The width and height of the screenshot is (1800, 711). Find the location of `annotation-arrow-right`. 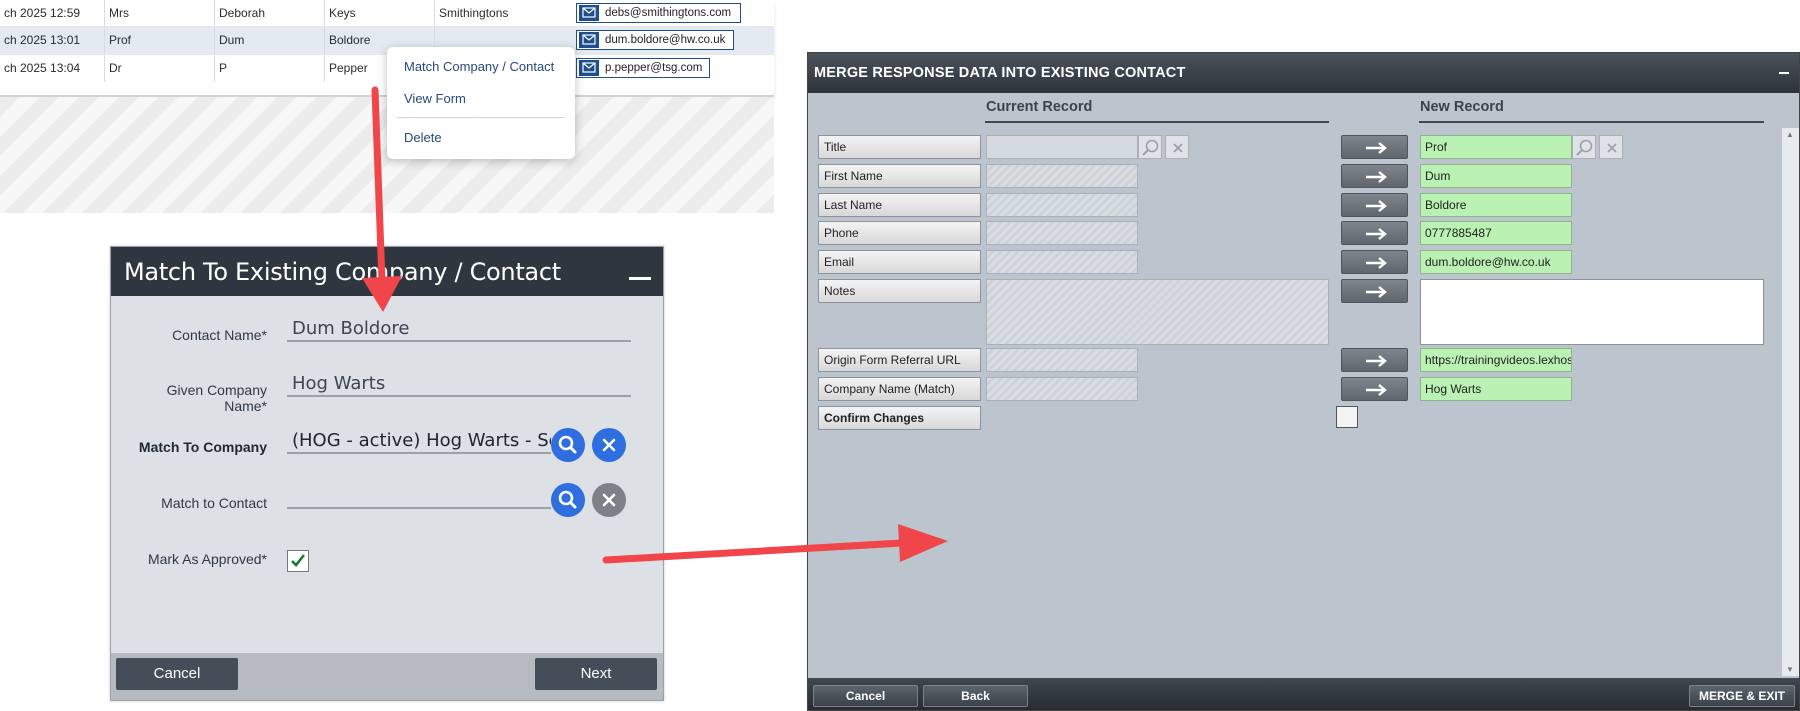

annotation-arrow-right is located at coordinates (775, 544).